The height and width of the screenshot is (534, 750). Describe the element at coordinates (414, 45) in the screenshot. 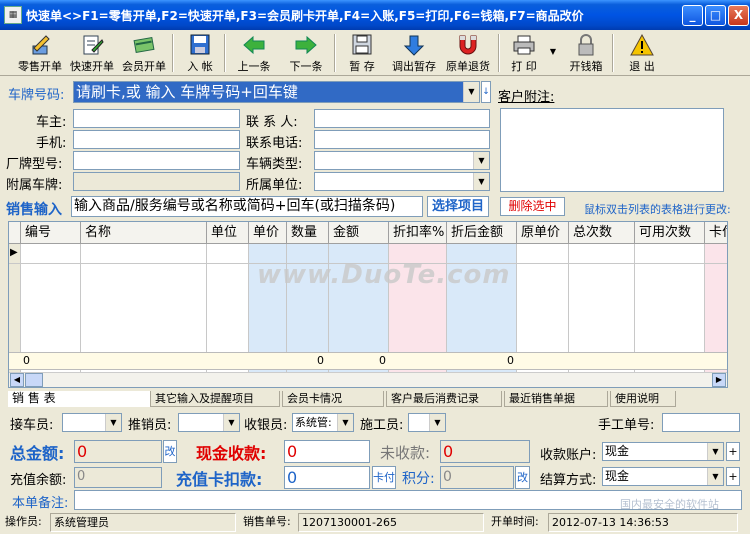

I see `arrow-down-icon` at that location.